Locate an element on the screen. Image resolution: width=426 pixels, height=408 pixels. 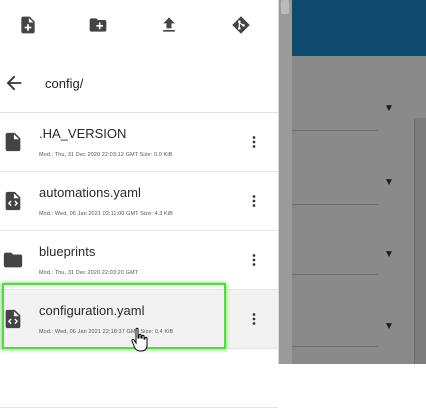
new-folder-button is located at coordinates (98, 25).